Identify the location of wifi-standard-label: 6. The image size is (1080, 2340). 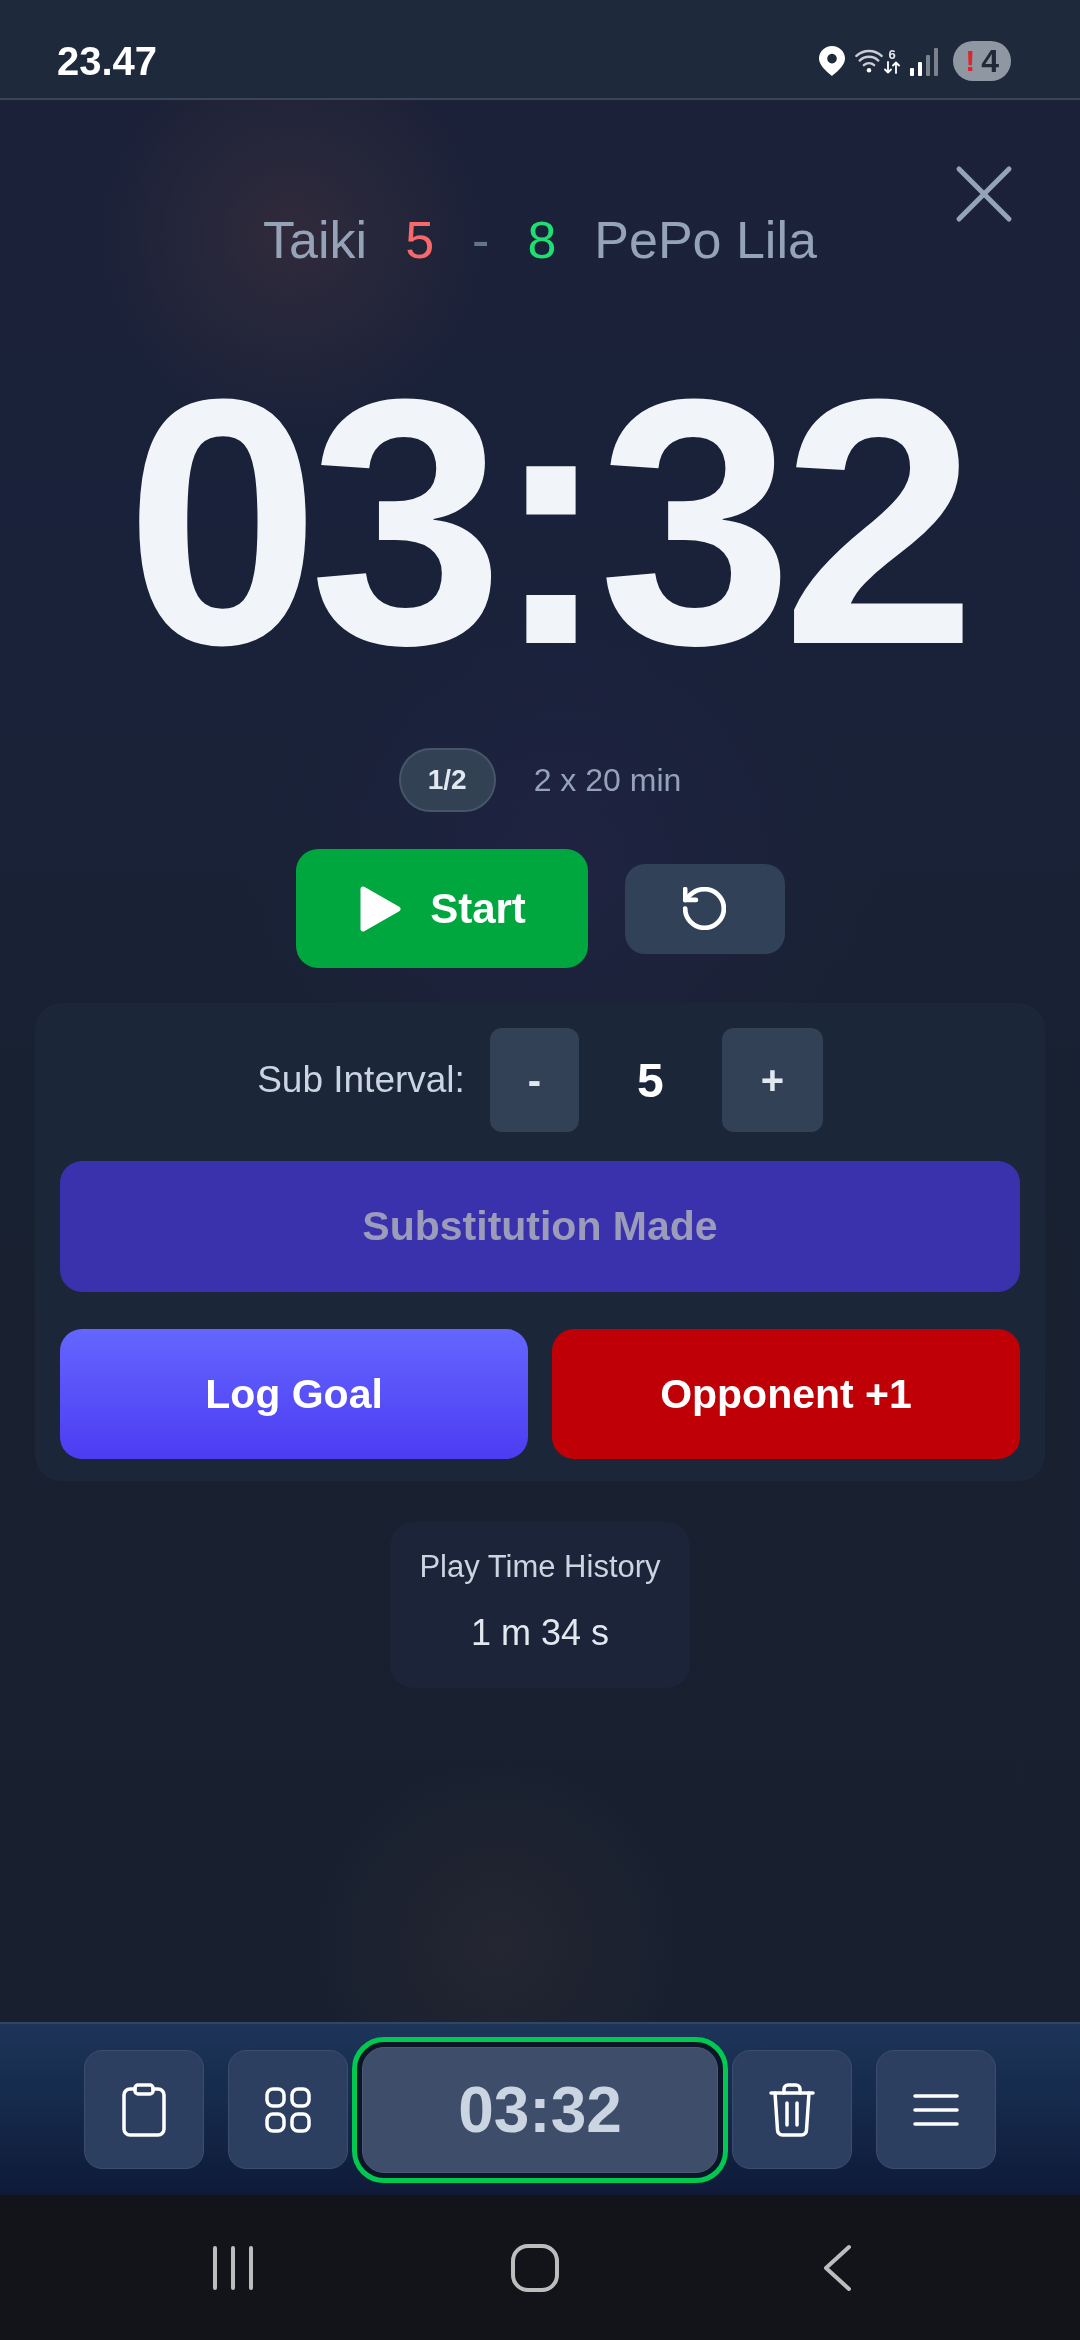
(892, 54).